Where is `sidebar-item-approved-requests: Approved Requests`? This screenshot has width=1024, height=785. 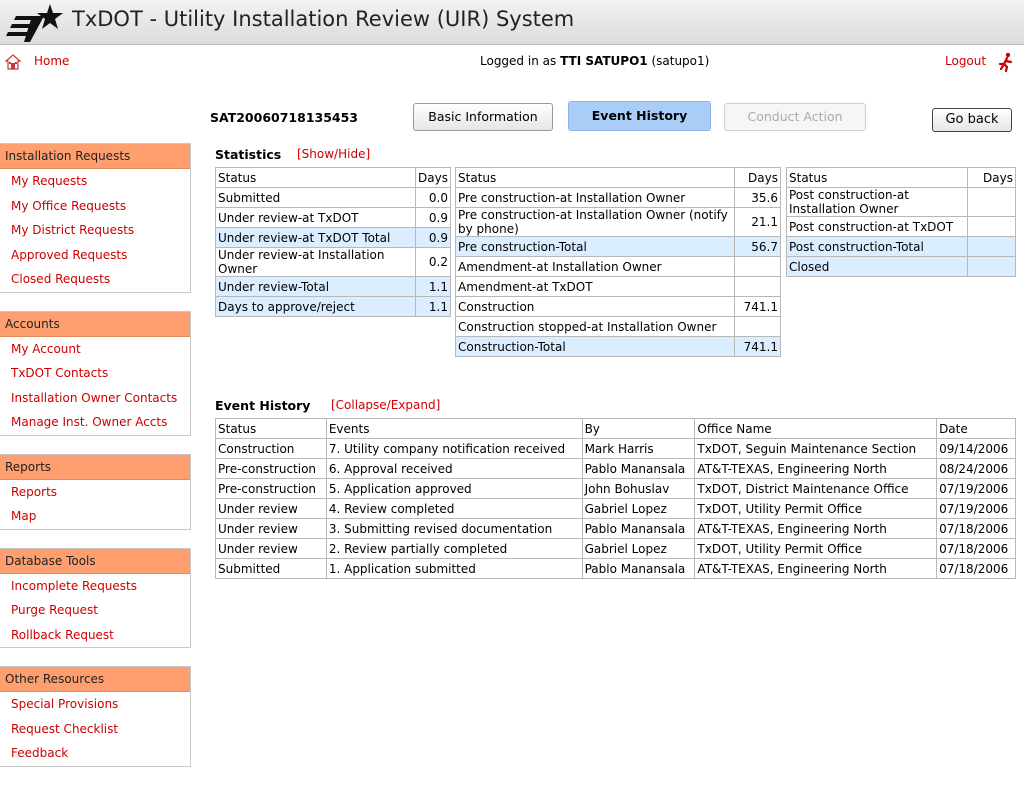
sidebar-item-approved-requests: Approved Requests is located at coordinates (95, 255).